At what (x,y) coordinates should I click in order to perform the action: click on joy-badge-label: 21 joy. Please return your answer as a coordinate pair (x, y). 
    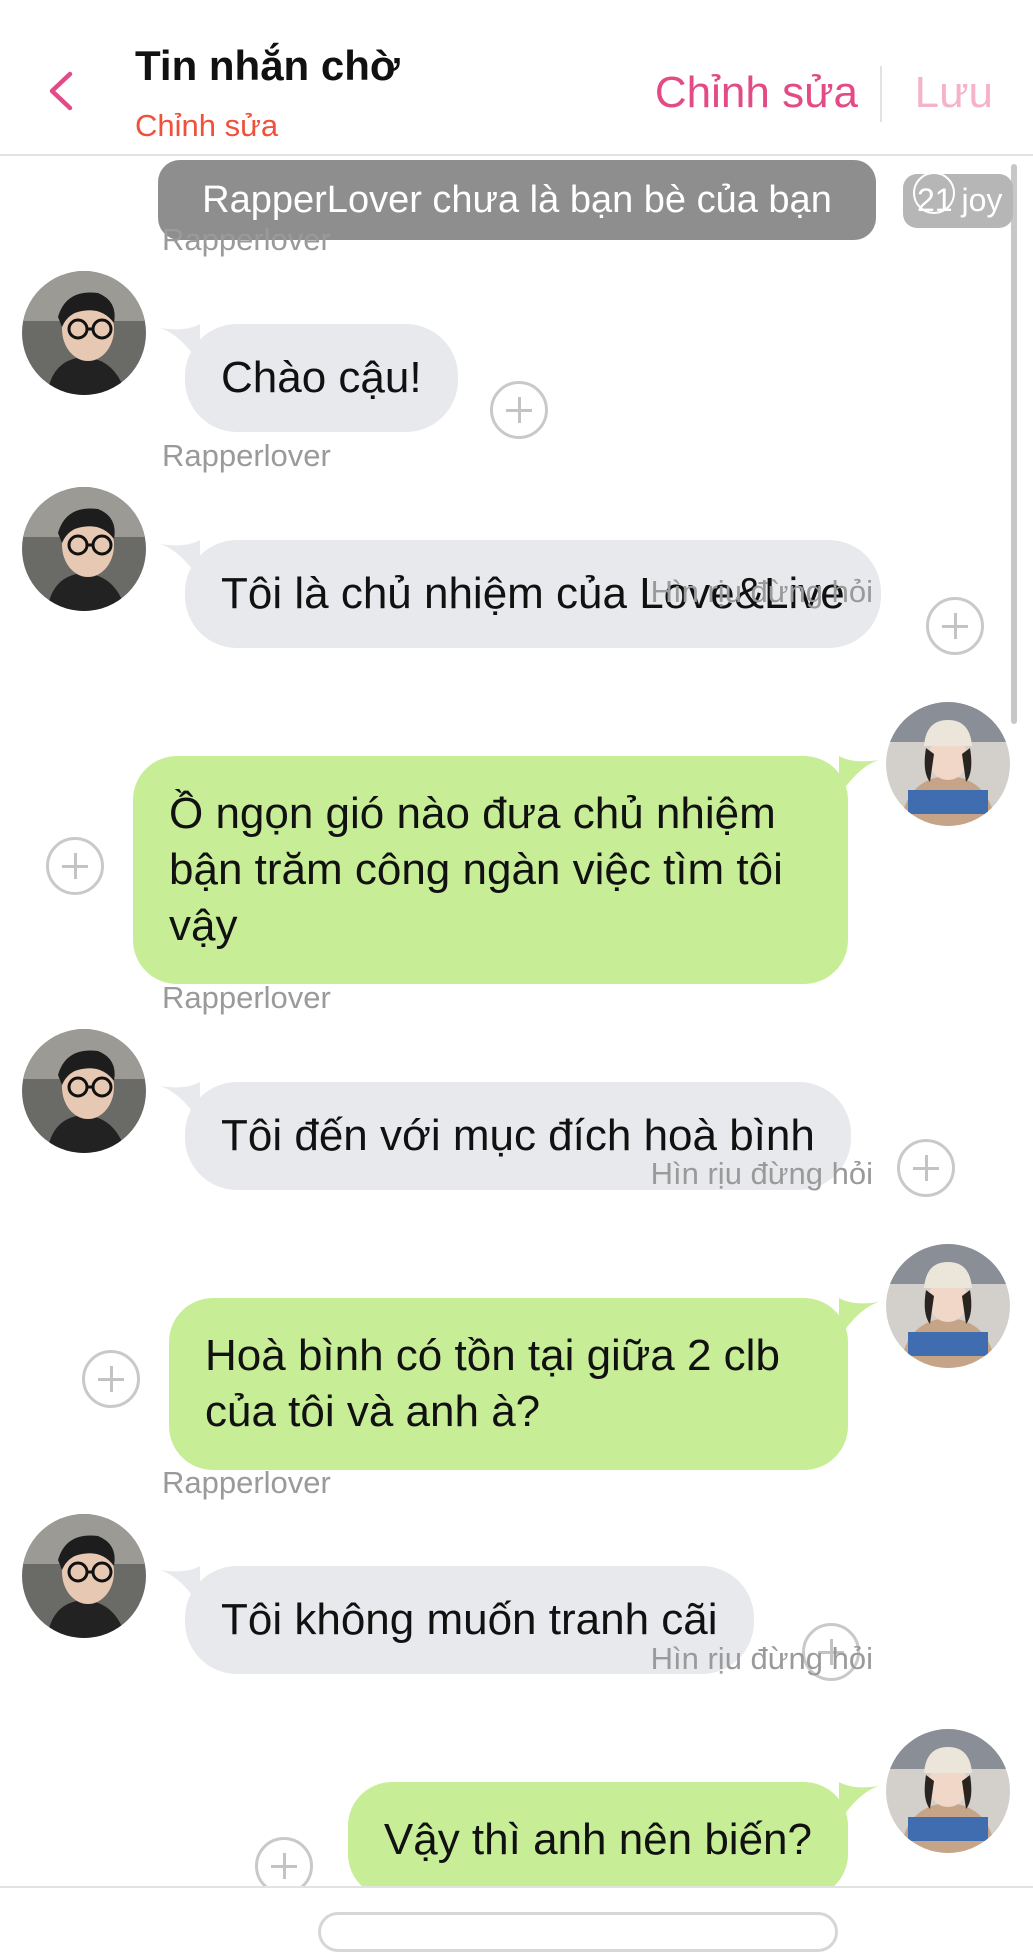
    Looking at the image, I should click on (960, 200).